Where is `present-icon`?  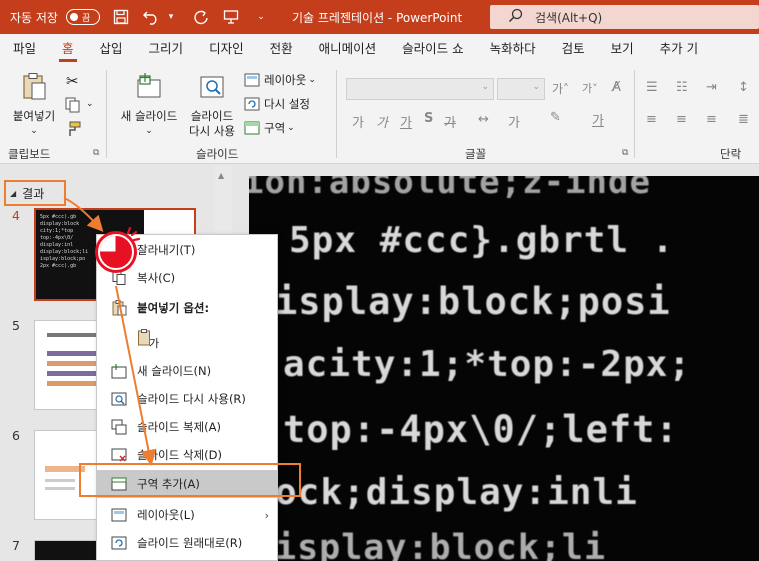 present-icon is located at coordinates (231, 17).